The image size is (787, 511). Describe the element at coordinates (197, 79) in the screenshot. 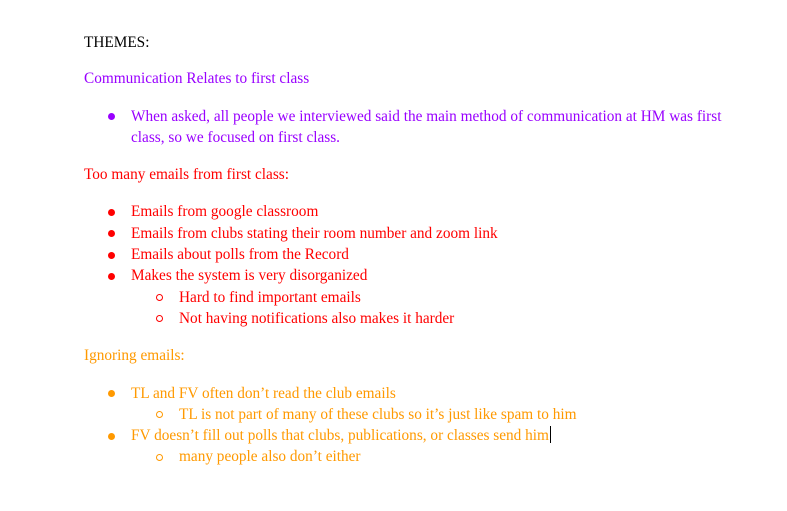

I see `section-heading: Communication Relates to first class` at that location.